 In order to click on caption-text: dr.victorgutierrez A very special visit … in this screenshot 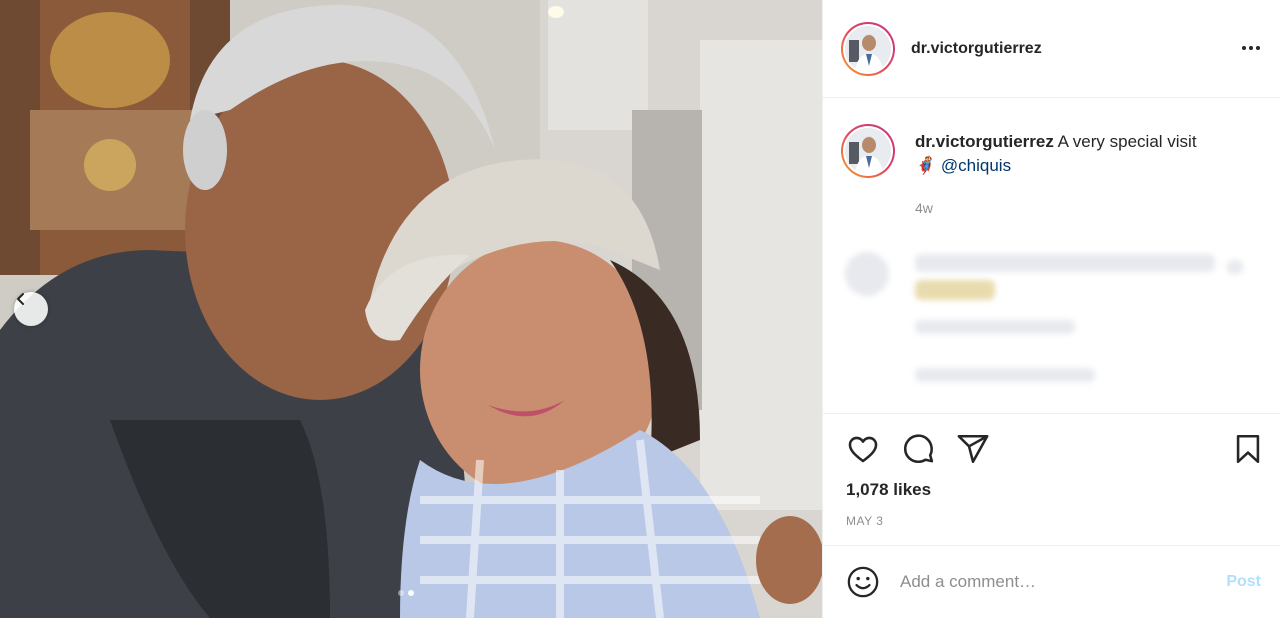, I will do `click(1080, 154)`.